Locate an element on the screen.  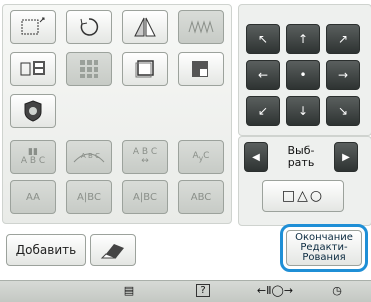
array-icon is located at coordinates (32, 68).